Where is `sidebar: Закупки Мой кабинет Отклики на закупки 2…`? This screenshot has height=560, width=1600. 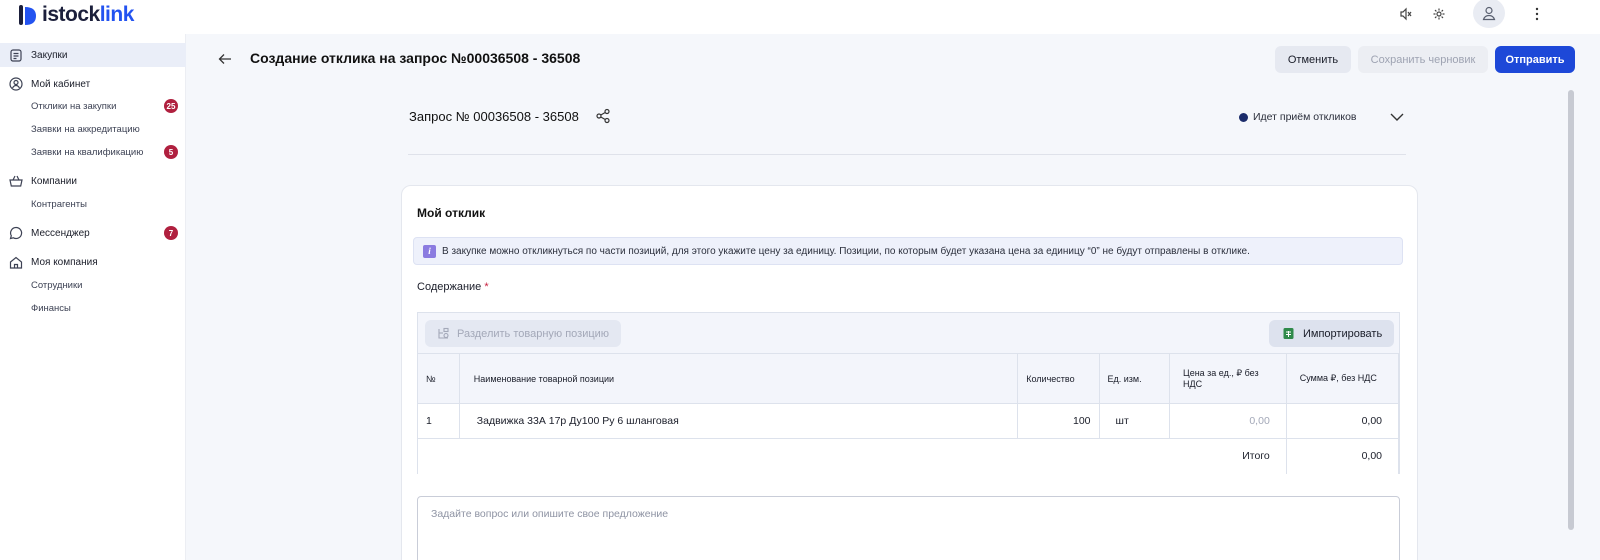
sidebar: Закупки Мой кабинет Отклики на закупки 2… is located at coordinates (93, 297).